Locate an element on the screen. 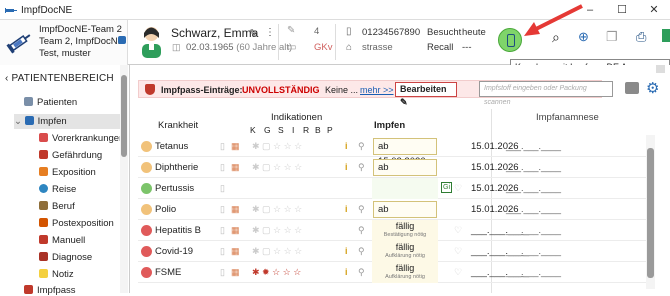  edit-patient-icon: ✎ is located at coordinates (253, 33).